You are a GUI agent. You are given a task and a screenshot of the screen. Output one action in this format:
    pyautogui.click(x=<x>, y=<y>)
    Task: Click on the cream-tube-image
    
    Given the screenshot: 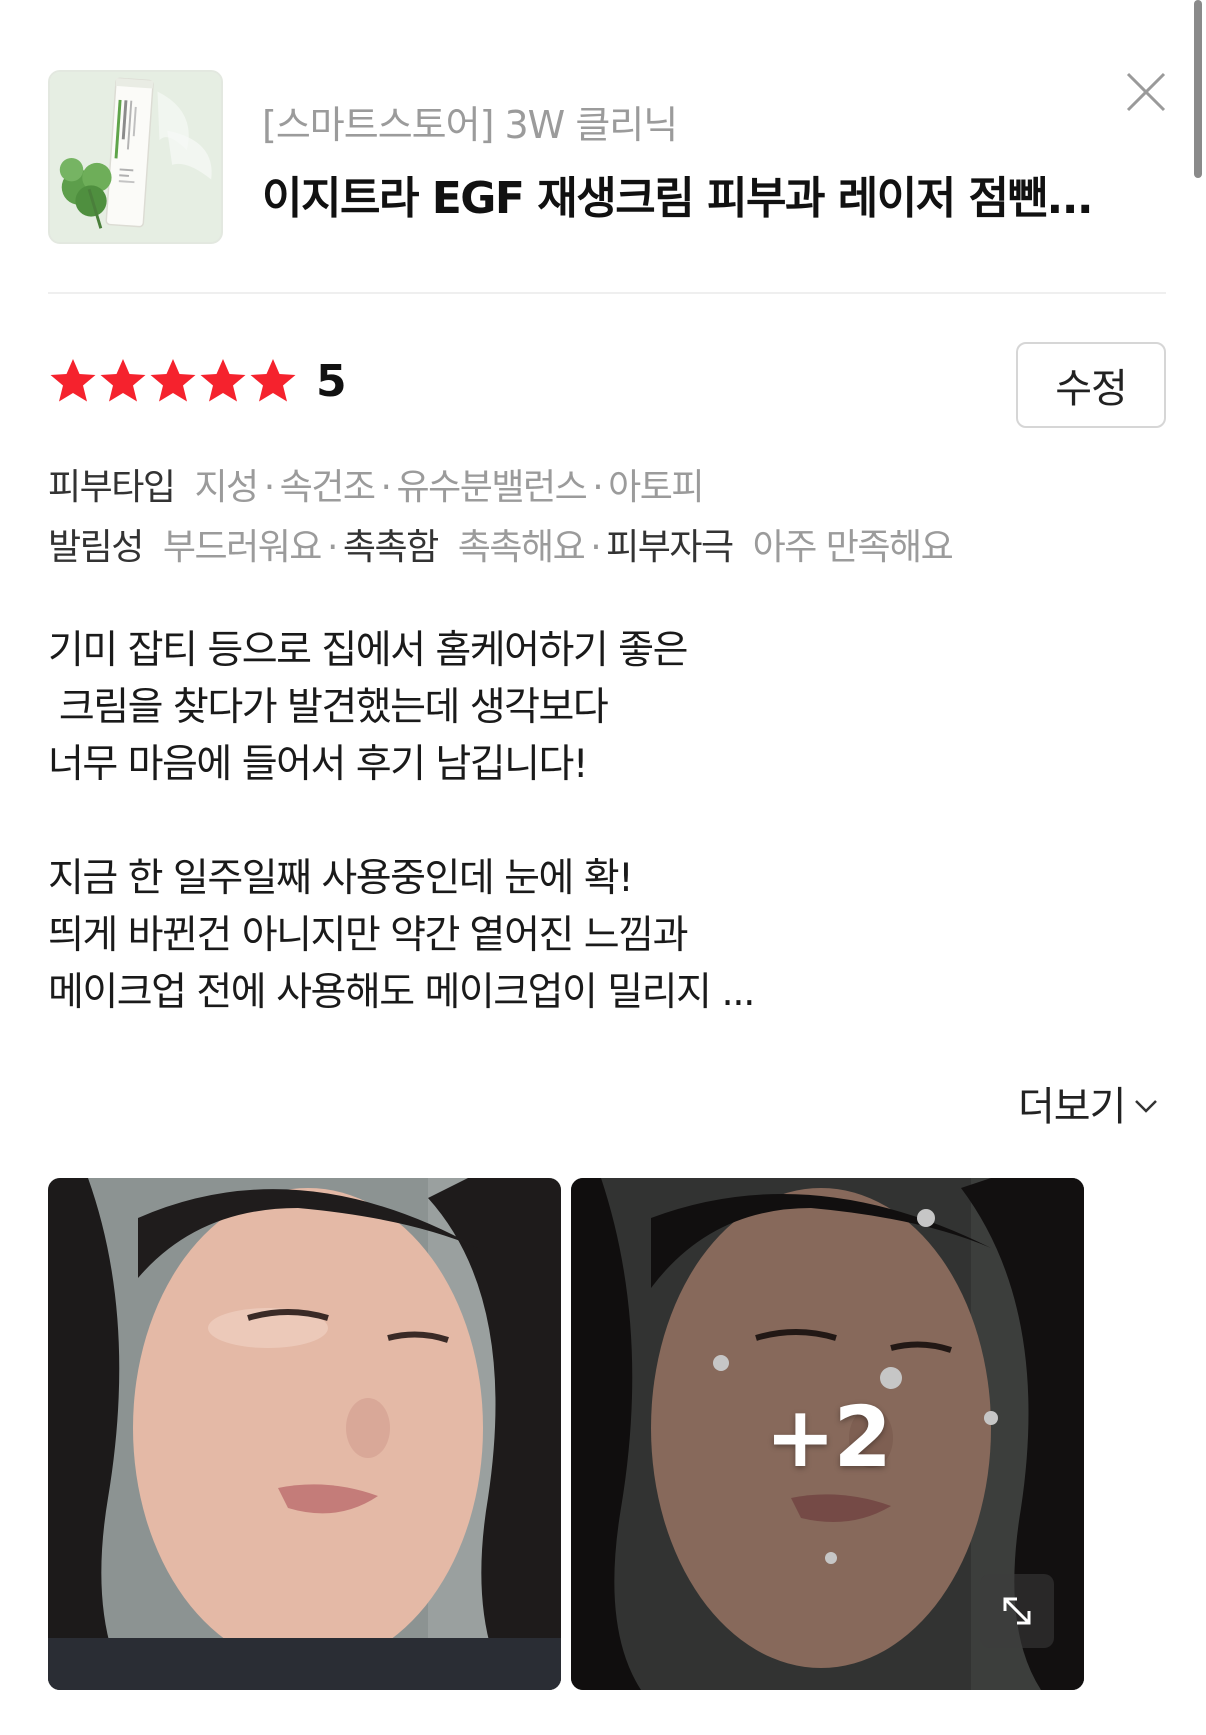 What is the action you would take?
    pyautogui.click(x=135, y=157)
    